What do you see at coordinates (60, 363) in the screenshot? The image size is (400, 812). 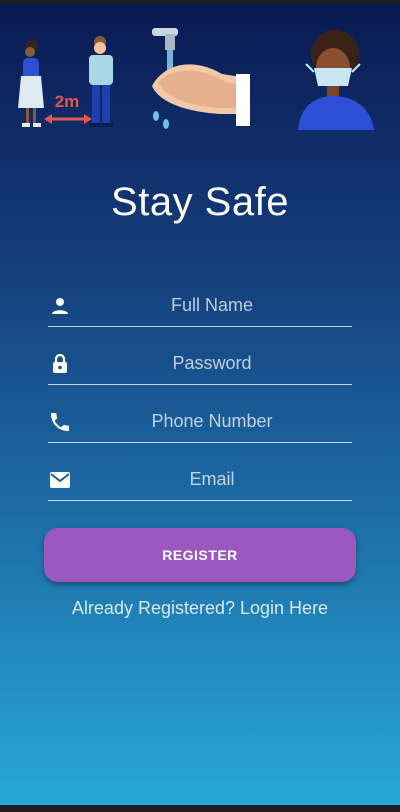 I see `lock-icon` at bounding box center [60, 363].